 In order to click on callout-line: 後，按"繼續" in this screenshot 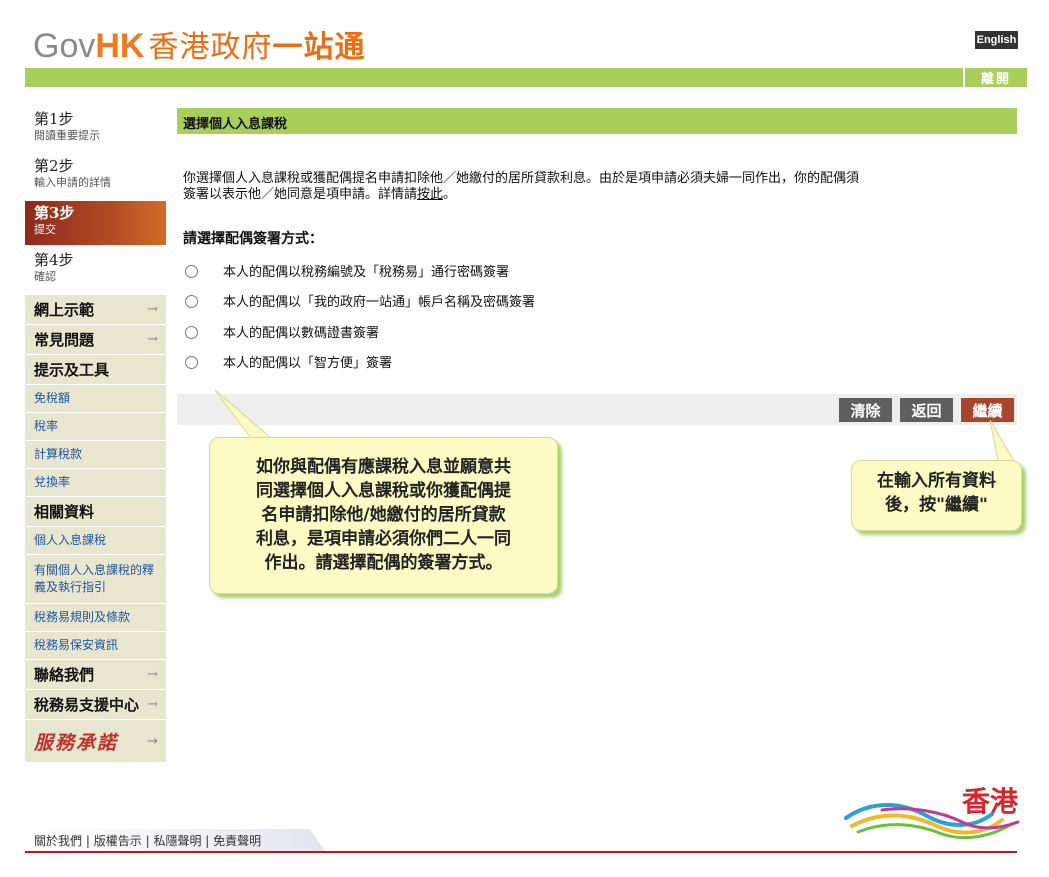, I will do `click(936, 505)`.